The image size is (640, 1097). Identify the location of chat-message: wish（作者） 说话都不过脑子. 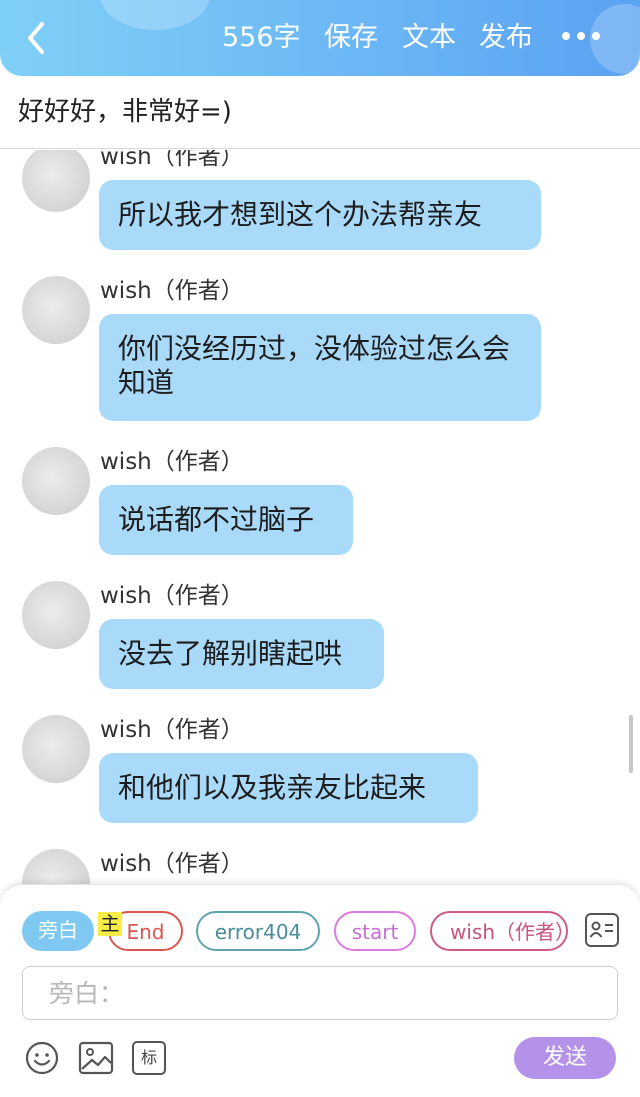
(320, 502).